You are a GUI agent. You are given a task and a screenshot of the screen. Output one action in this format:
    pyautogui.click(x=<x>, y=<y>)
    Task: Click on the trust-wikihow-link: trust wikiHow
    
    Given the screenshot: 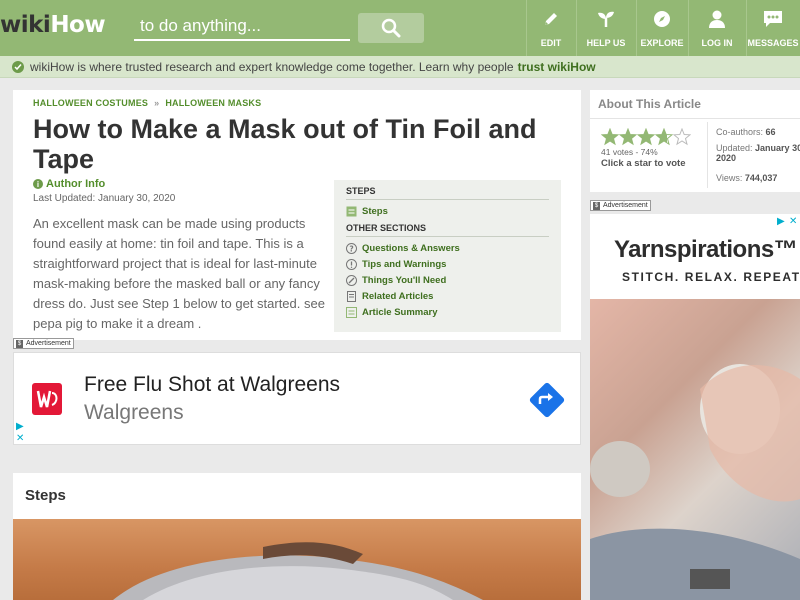 What is the action you would take?
    pyautogui.click(x=557, y=67)
    